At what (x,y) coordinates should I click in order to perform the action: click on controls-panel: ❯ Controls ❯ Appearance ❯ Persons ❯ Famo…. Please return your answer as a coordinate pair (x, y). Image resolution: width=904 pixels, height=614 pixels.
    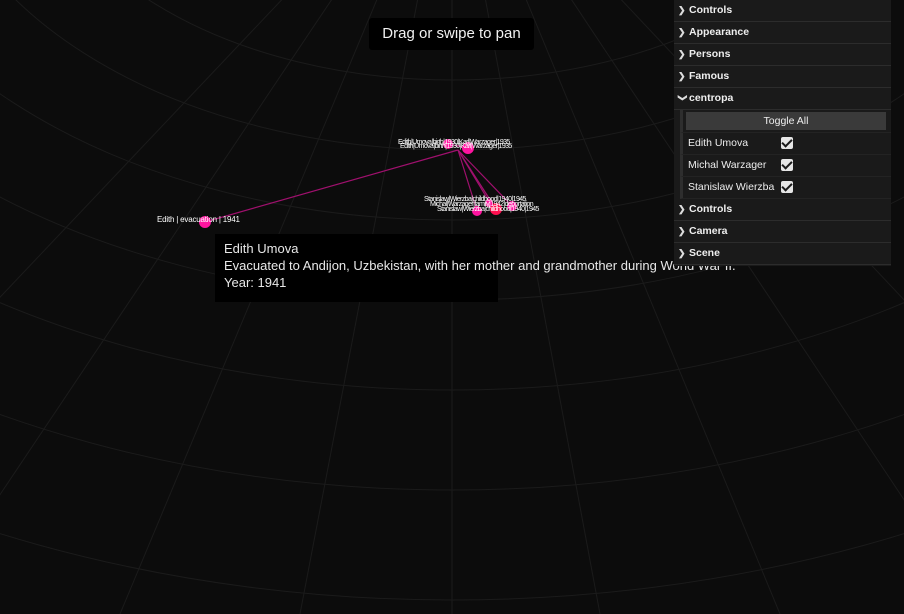
    Looking at the image, I should click on (782, 133).